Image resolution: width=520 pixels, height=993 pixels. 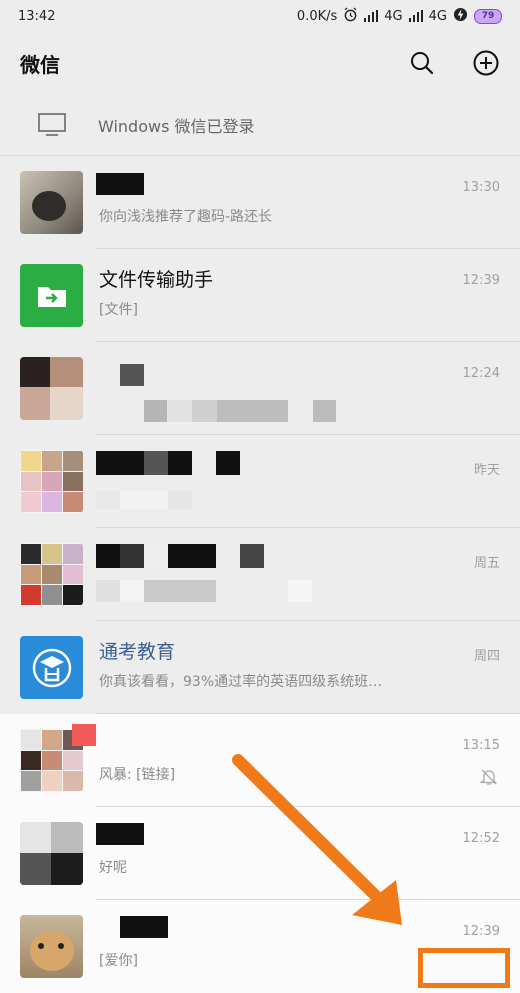 What do you see at coordinates (186, 217) in the screenshot?
I see `chat-preview: 你向浅浅推荐了趣码-路还长` at bounding box center [186, 217].